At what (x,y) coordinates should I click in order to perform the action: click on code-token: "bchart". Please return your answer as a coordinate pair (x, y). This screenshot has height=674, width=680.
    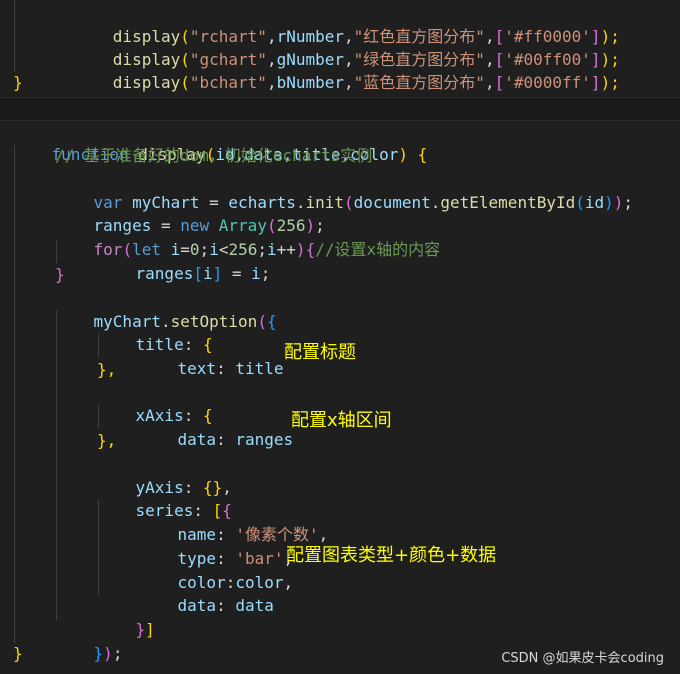
    Looking at the image, I should click on (228, 82).